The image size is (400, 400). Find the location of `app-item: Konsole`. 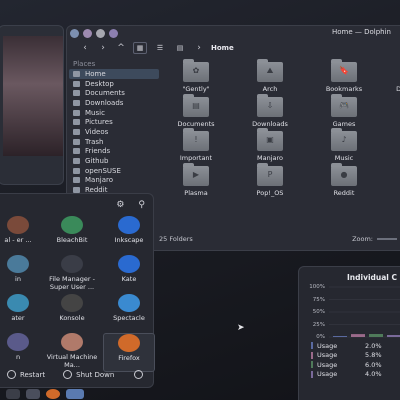

app-item: Konsole is located at coordinates (72, 313).